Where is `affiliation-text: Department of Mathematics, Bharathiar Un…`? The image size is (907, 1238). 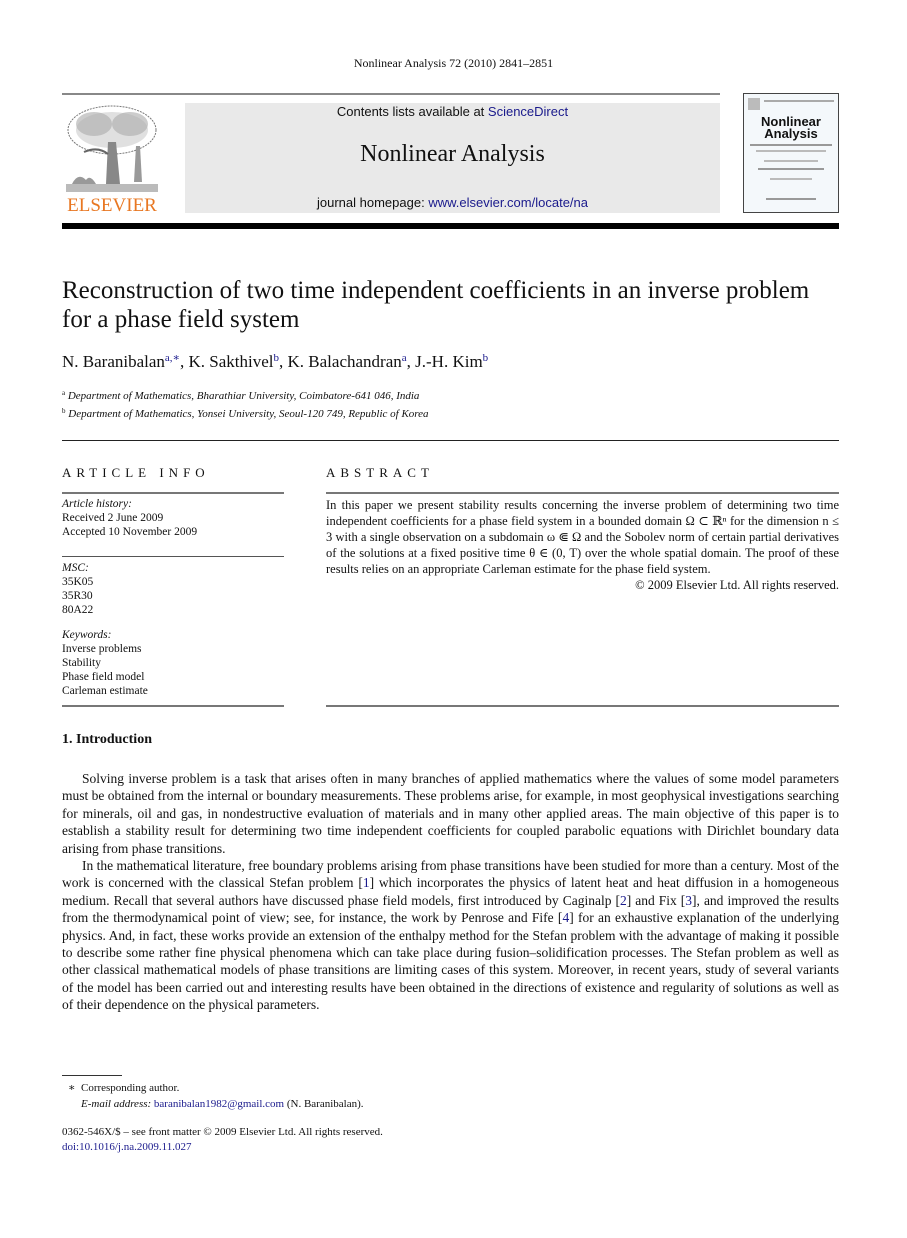
affiliation-text: Department of Mathematics, Bharathiar Un… is located at coordinates (243, 396).